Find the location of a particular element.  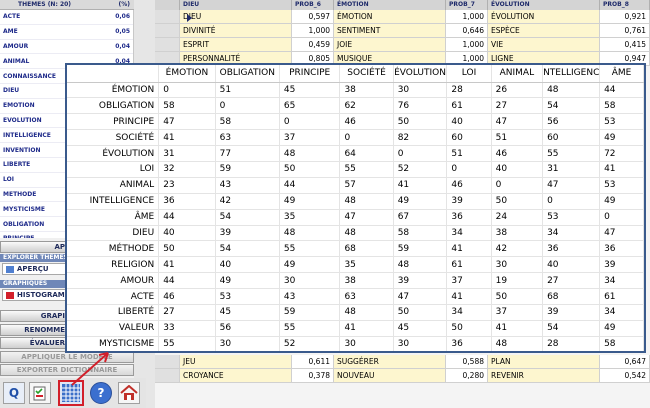

probability-cell: 0,611 is located at coordinates (313, 362).